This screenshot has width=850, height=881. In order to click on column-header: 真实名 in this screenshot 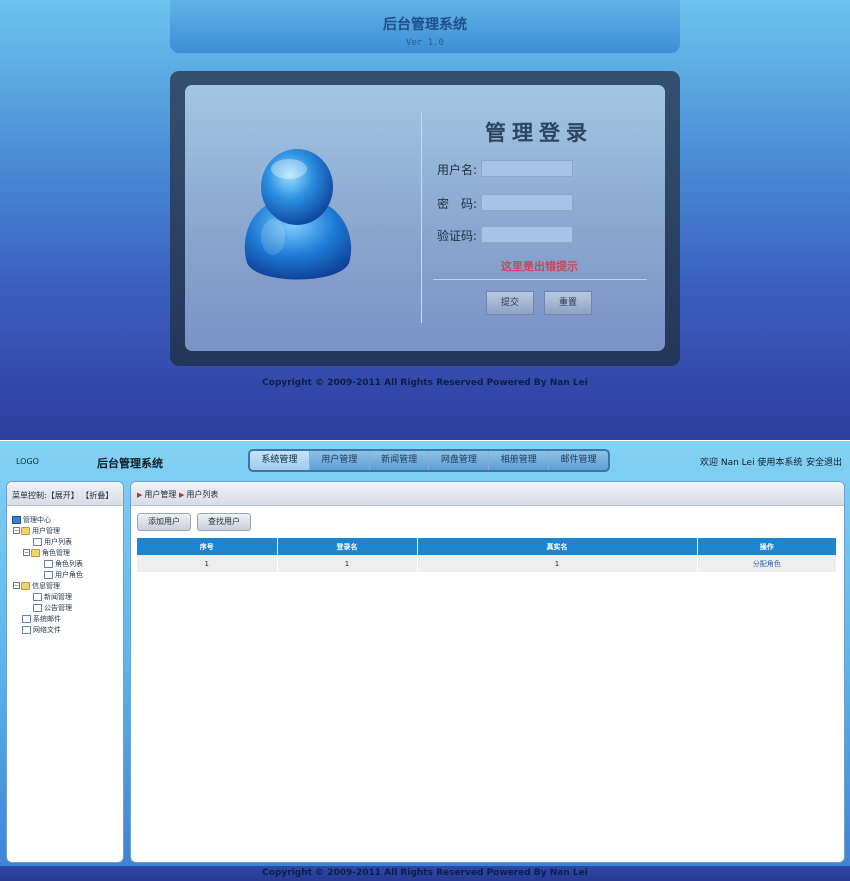, I will do `click(557, 546)`.